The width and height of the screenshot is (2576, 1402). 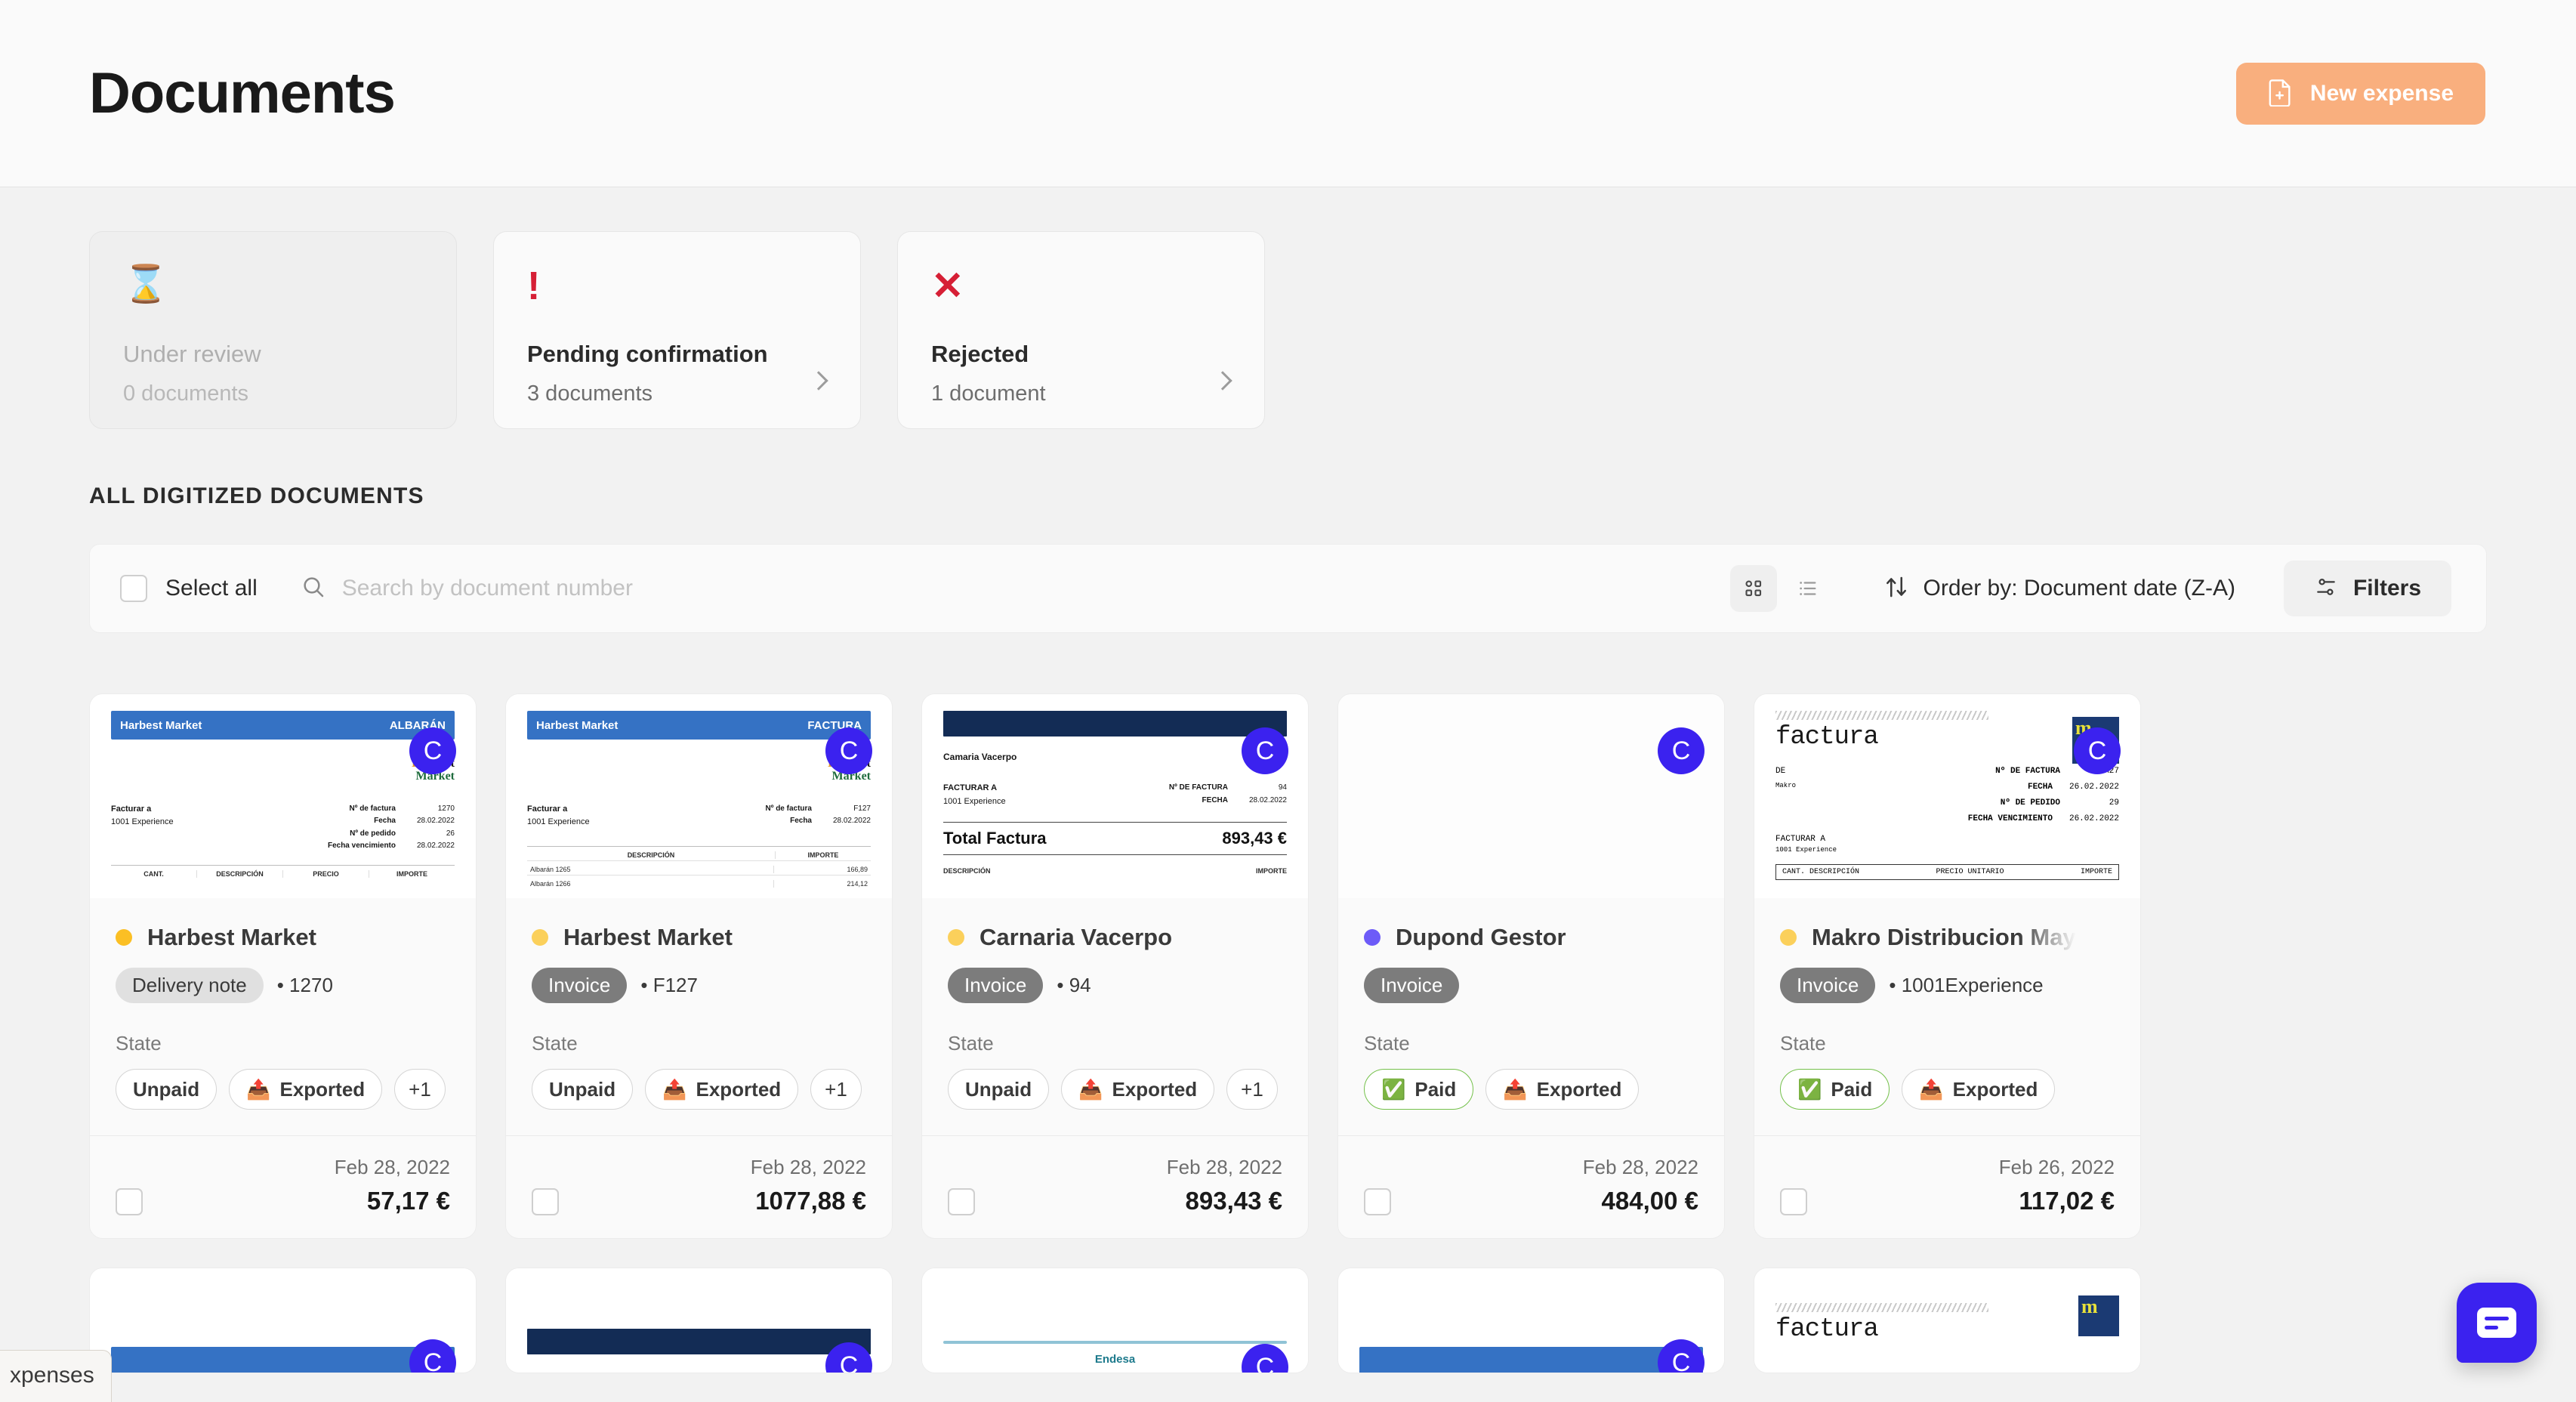 What do you see at coordinates (995, 838) in the screenshot?
I see `thumbnail-total-label: Total Factura` at bounding box center [995, 838].